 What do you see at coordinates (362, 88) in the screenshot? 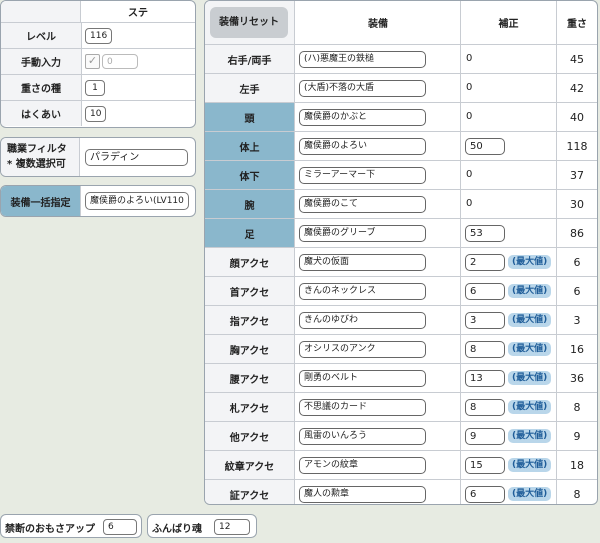
I see `equip-select: (大盾)不落の大盾` at bounding box center [362, 88].